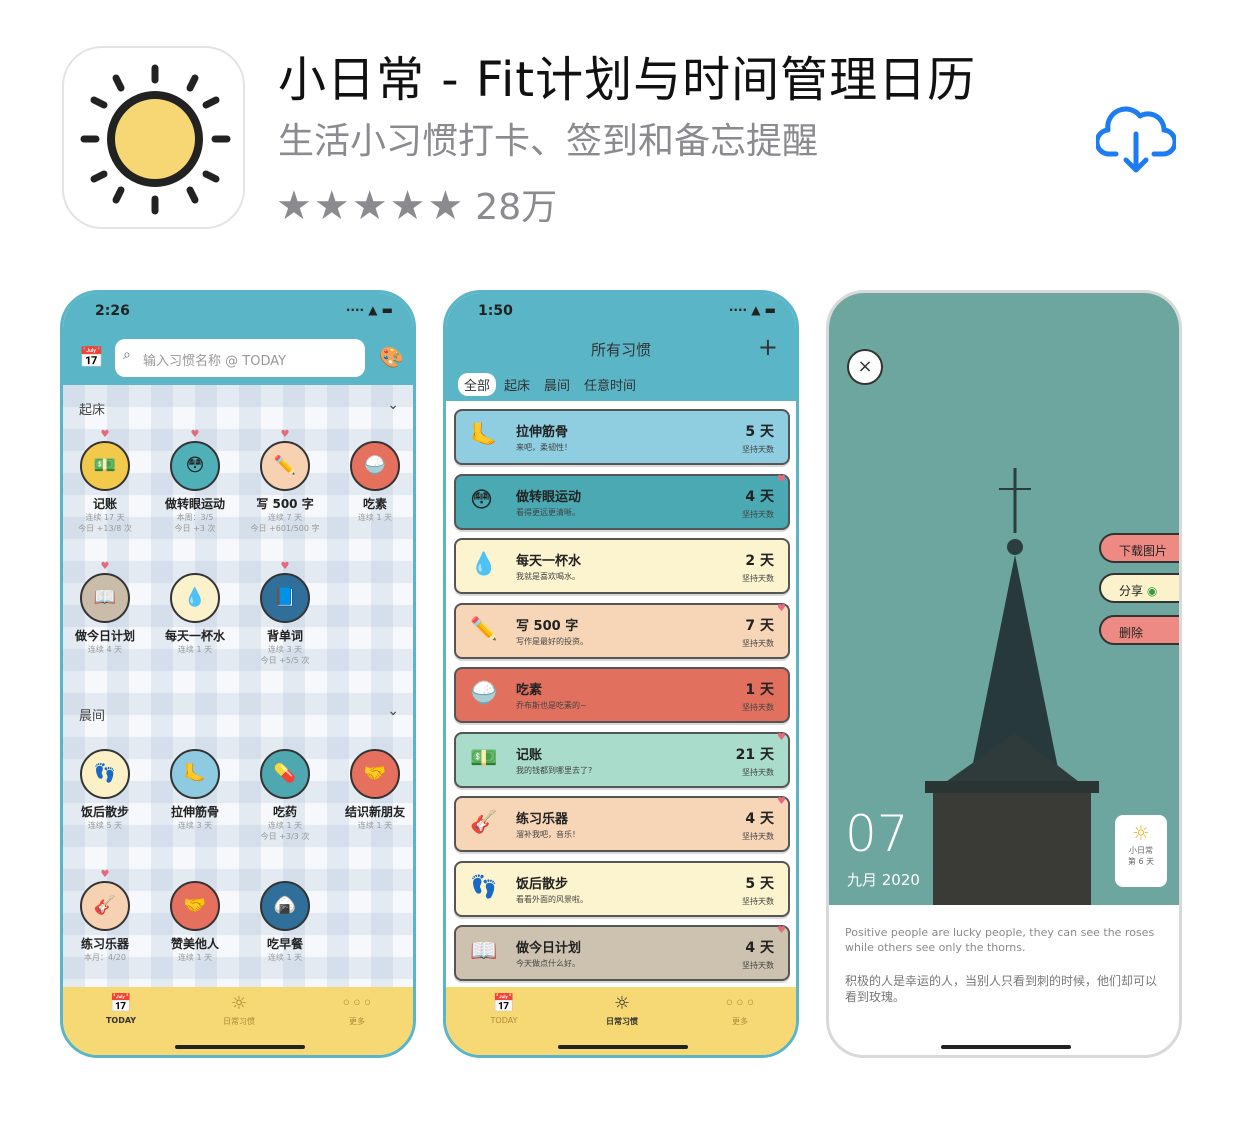 Image resolution: width=1242 pixels, height=1124 pixels. What do you see at coordinates (1141, 833) in the screenshot?
I see `sun-icon: ☼` at bounding box center [1141, 833].